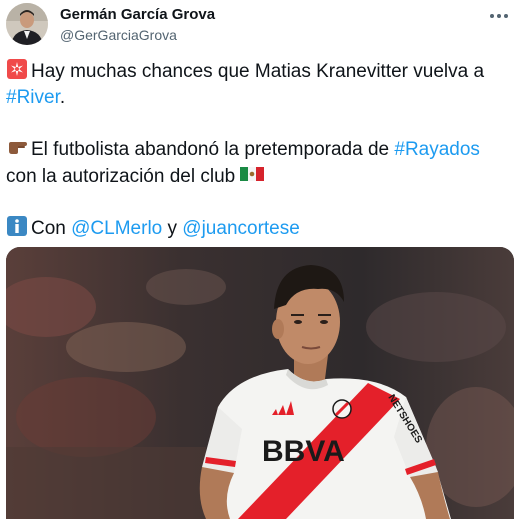  What do you see at coordinates (137, 25) in the screenshot?
I see `author-info: Germán García Grova @GerGarciaGrova` at bounding box center [137, 25].